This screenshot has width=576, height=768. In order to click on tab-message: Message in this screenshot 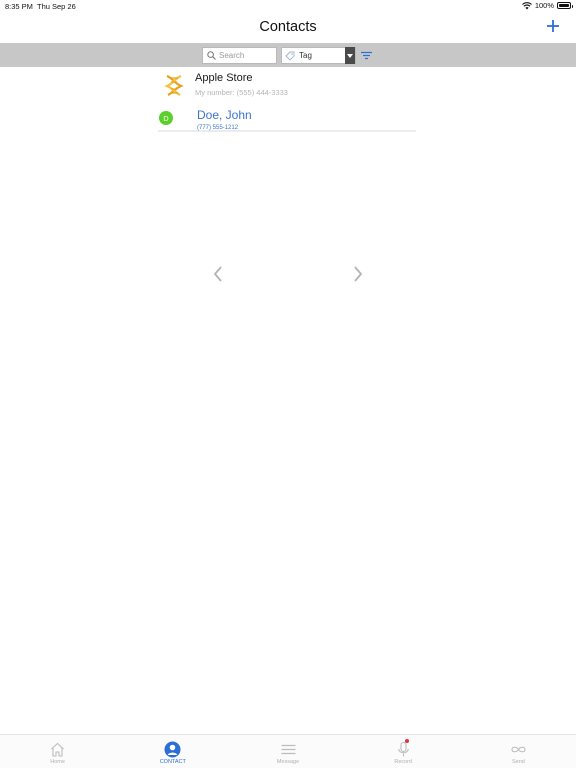, I will do `click(287, 751)`.